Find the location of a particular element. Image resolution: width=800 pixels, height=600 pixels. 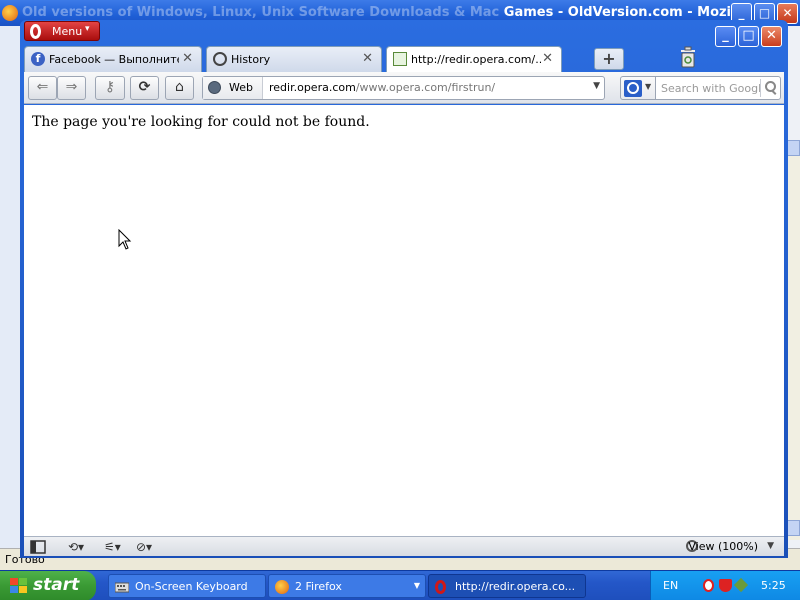

network-icon is located at coordinates (741, 585).